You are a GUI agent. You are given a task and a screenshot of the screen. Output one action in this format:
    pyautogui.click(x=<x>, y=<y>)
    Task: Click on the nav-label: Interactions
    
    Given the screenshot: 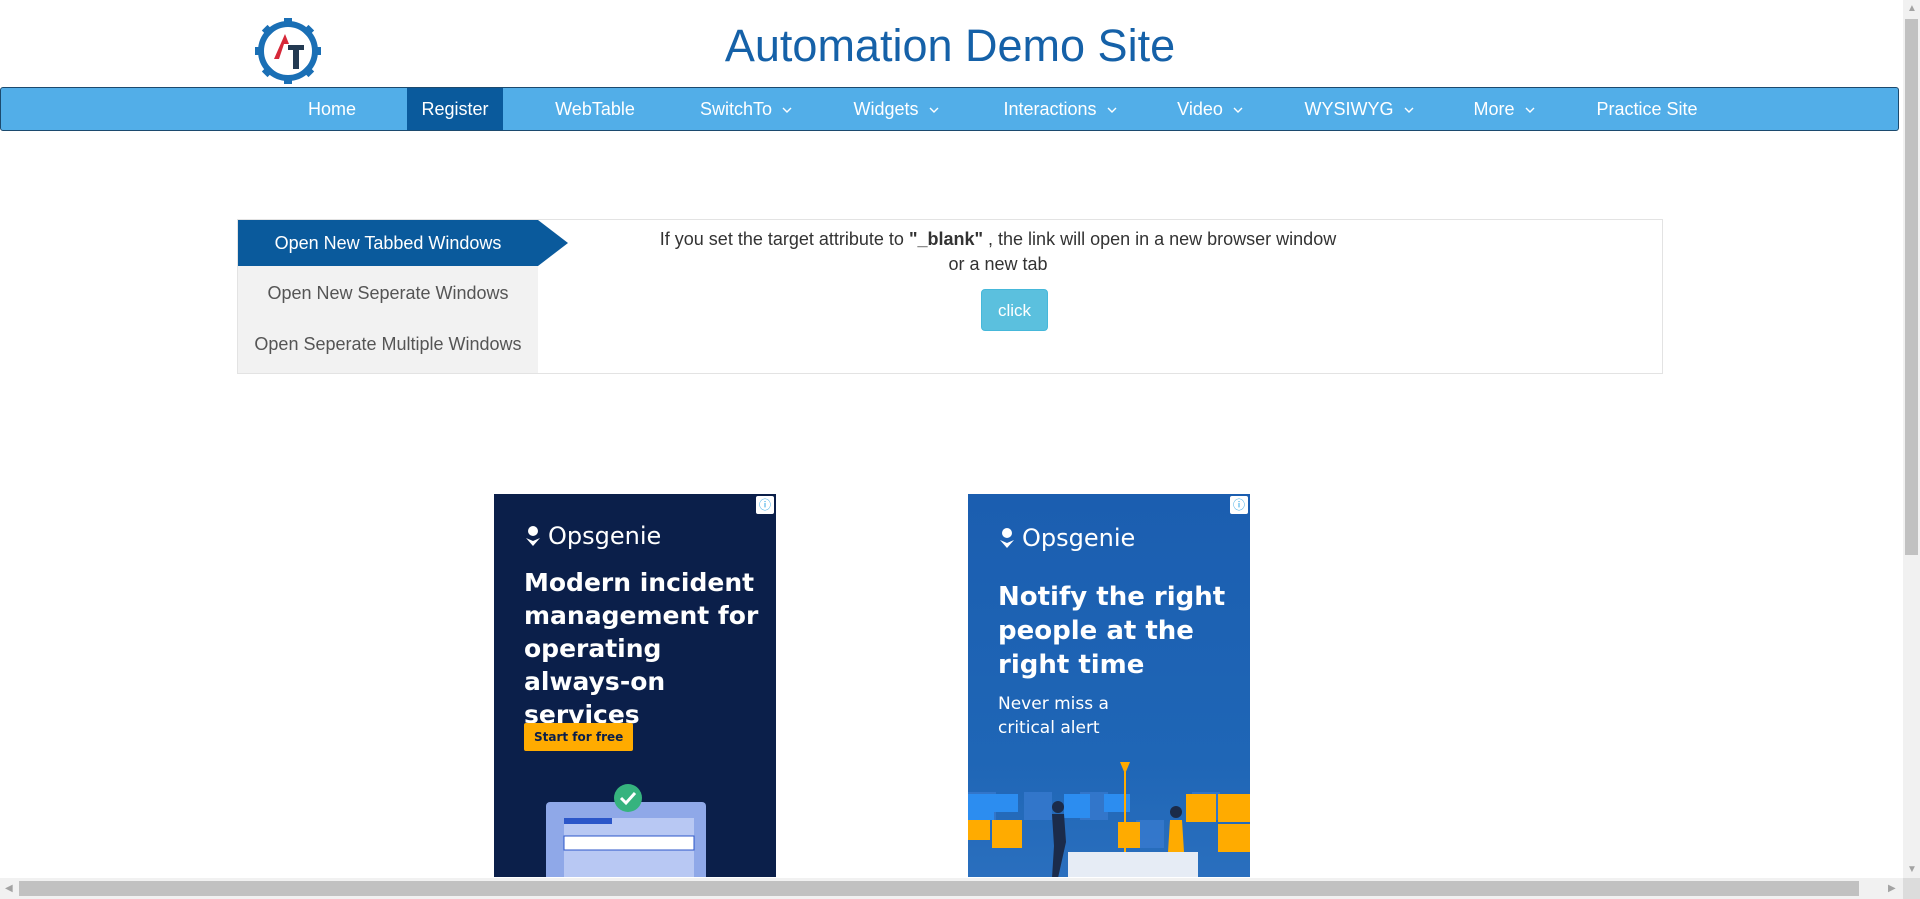 What is the action you would take?
    pyautogui.click(x=1050, y=109)
    